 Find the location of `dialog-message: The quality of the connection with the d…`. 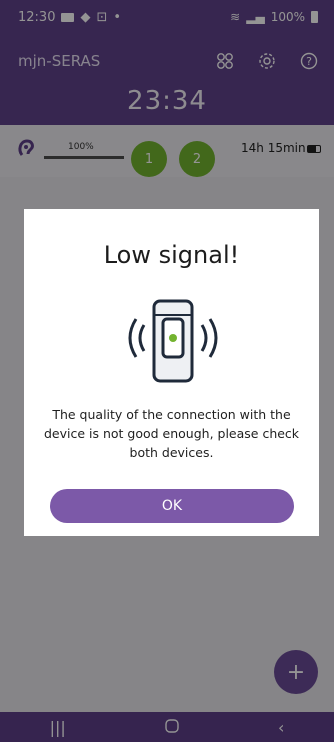

dialog-message: The quality of the connection with the d… is located at coordinates (171, 433).